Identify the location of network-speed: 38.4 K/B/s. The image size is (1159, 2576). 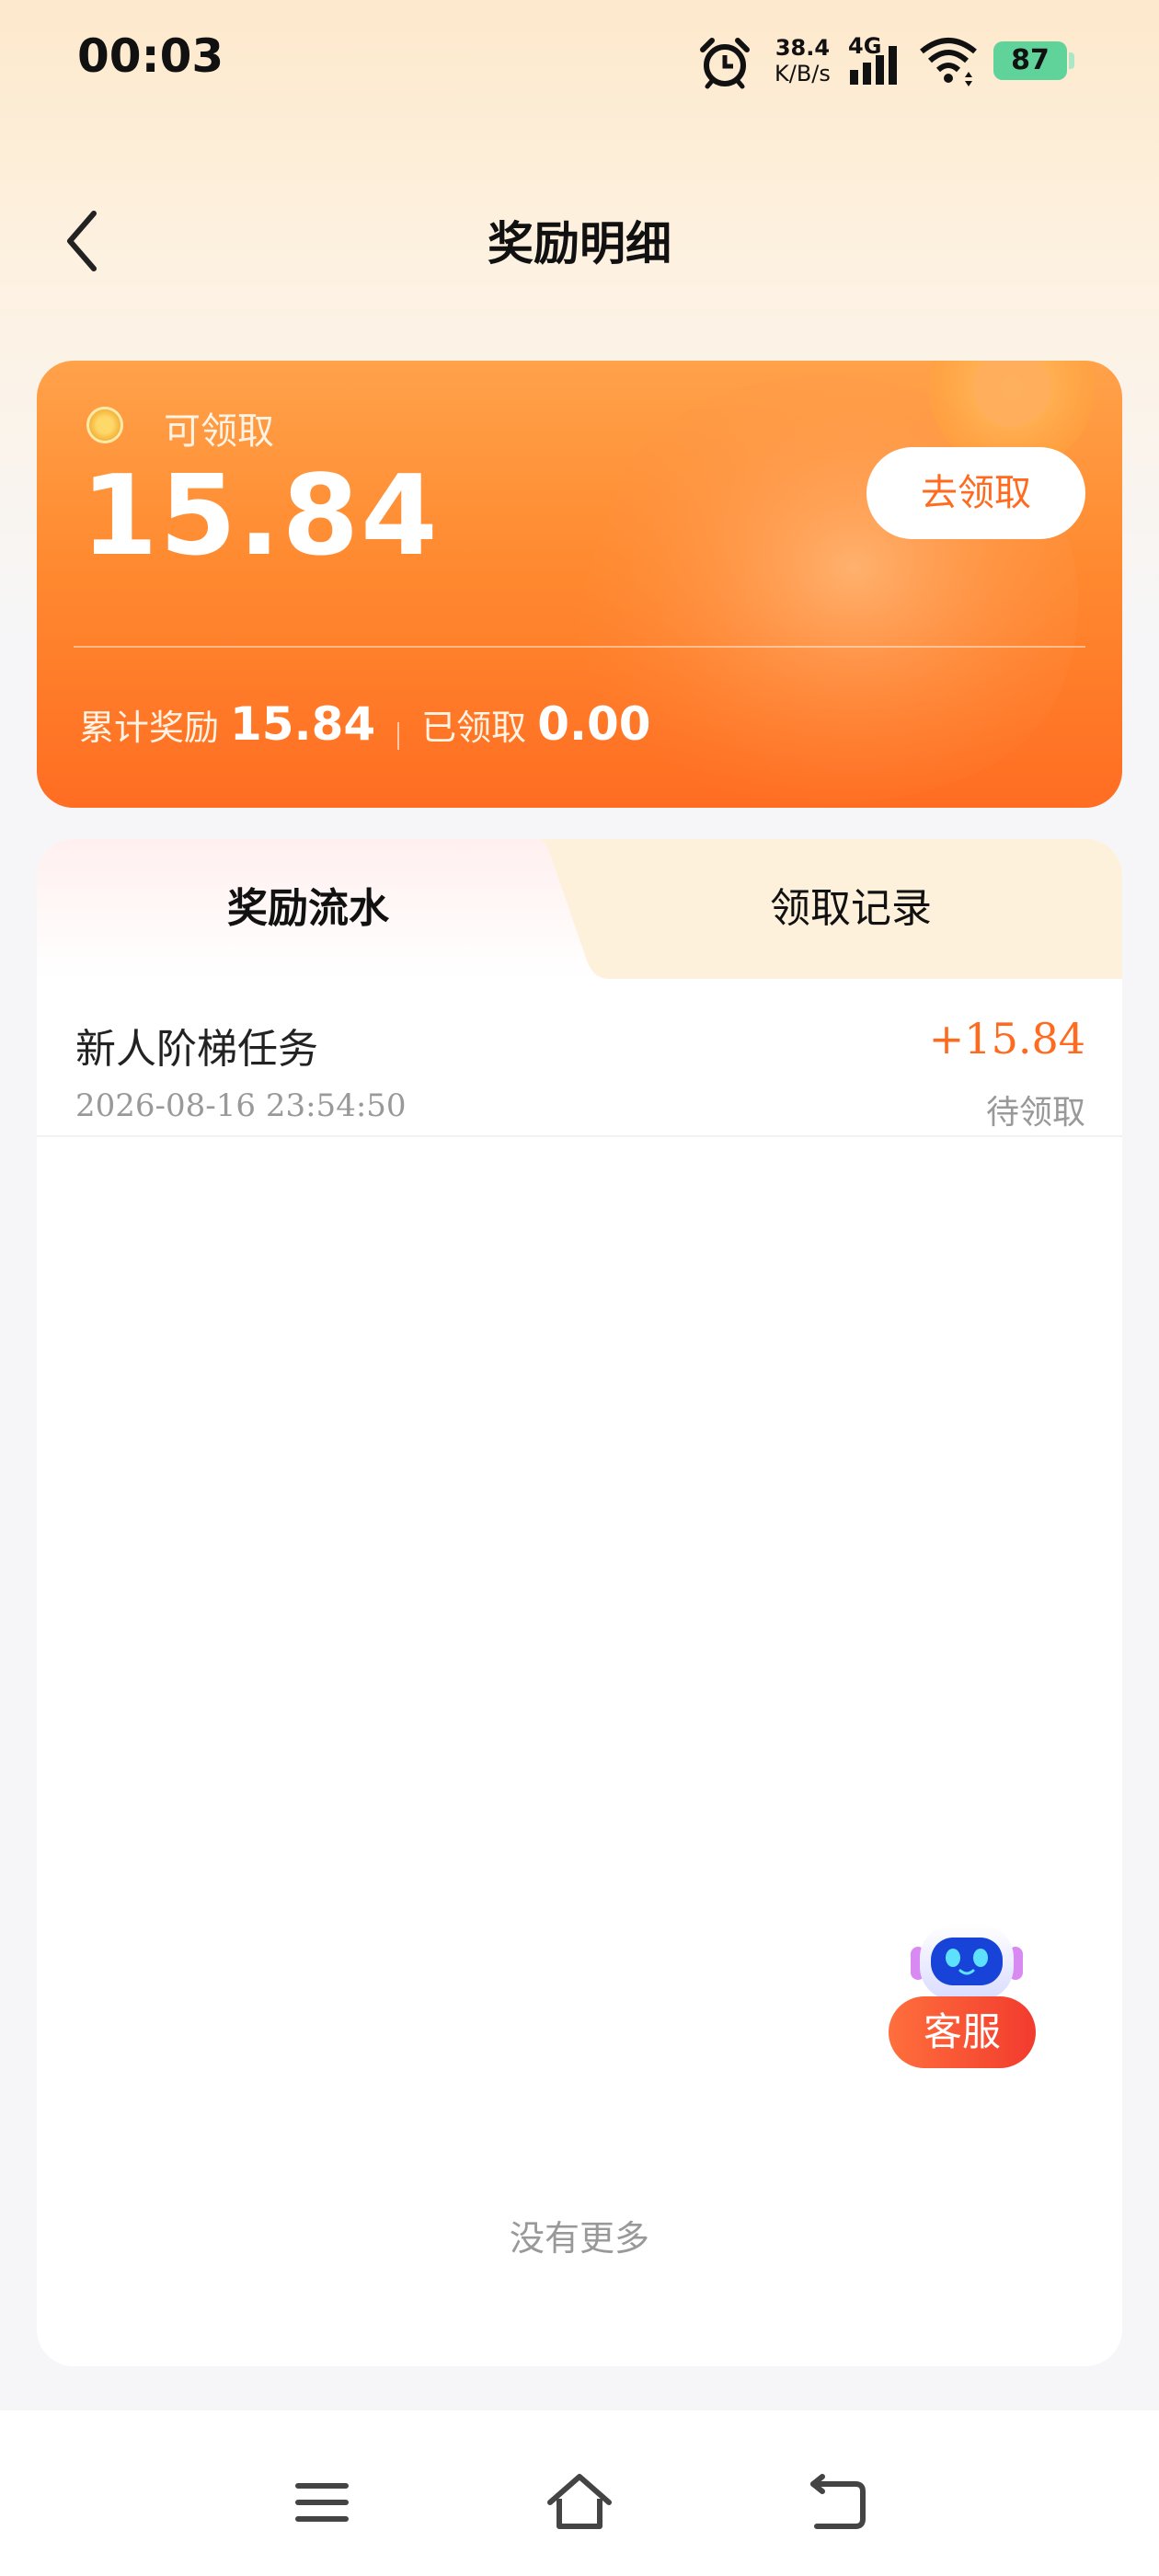
(803, 60).